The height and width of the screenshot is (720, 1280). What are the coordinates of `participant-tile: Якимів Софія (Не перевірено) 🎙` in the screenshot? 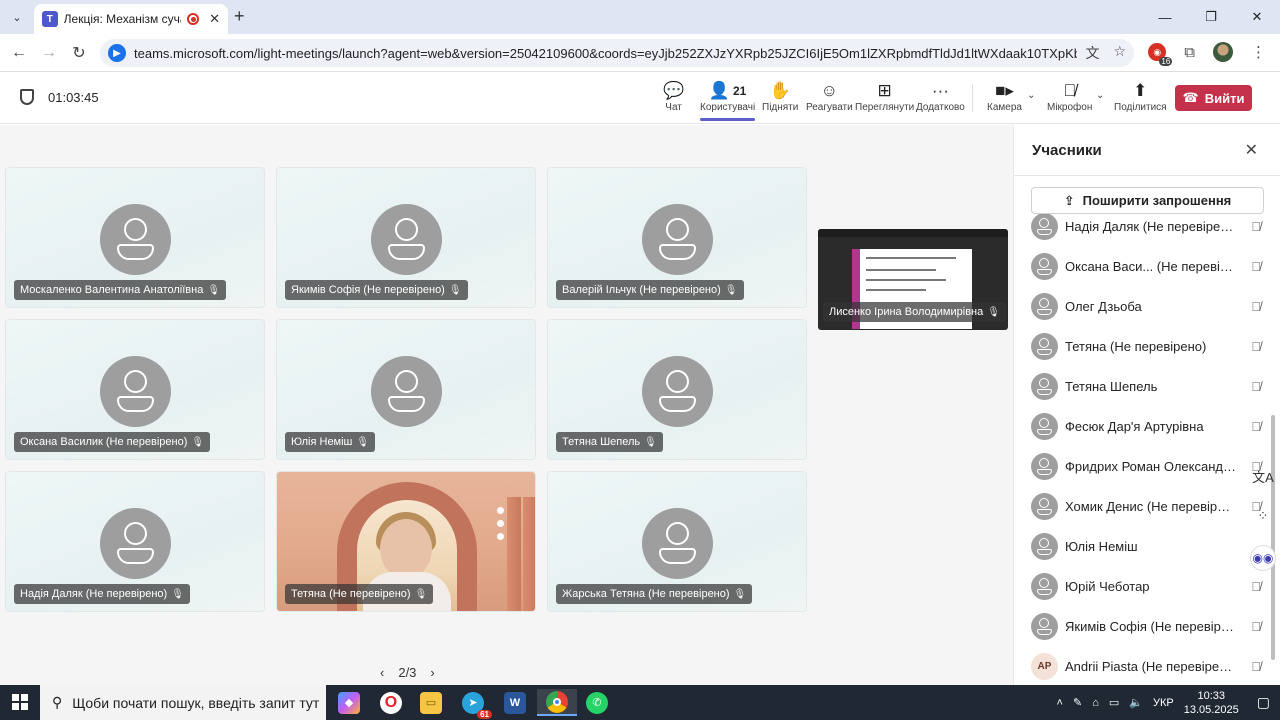 It's located at (406, 237).